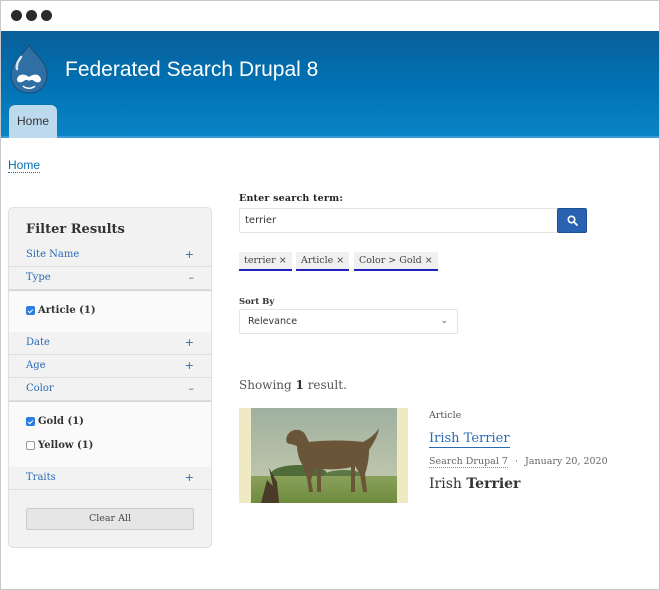  I want to click on dog-painting-image, so click(323, 455).